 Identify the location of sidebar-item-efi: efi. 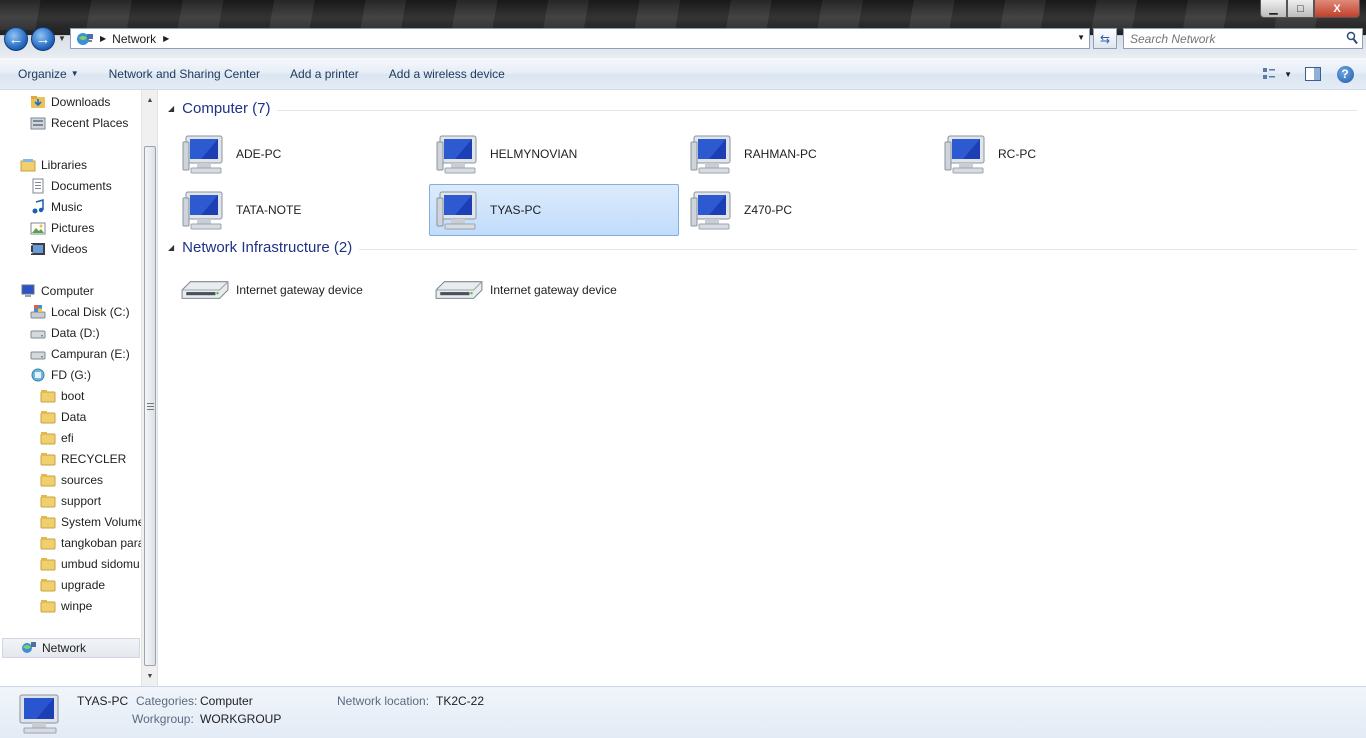
(57, 438).